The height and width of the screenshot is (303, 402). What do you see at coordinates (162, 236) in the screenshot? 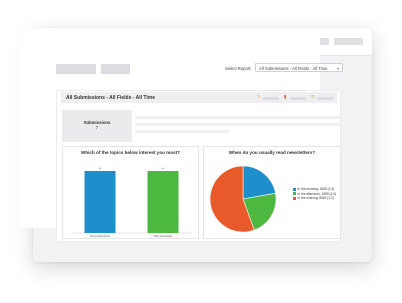
I see `bar-category-label: Topic Newsletter` at bounding box center [162, 236].